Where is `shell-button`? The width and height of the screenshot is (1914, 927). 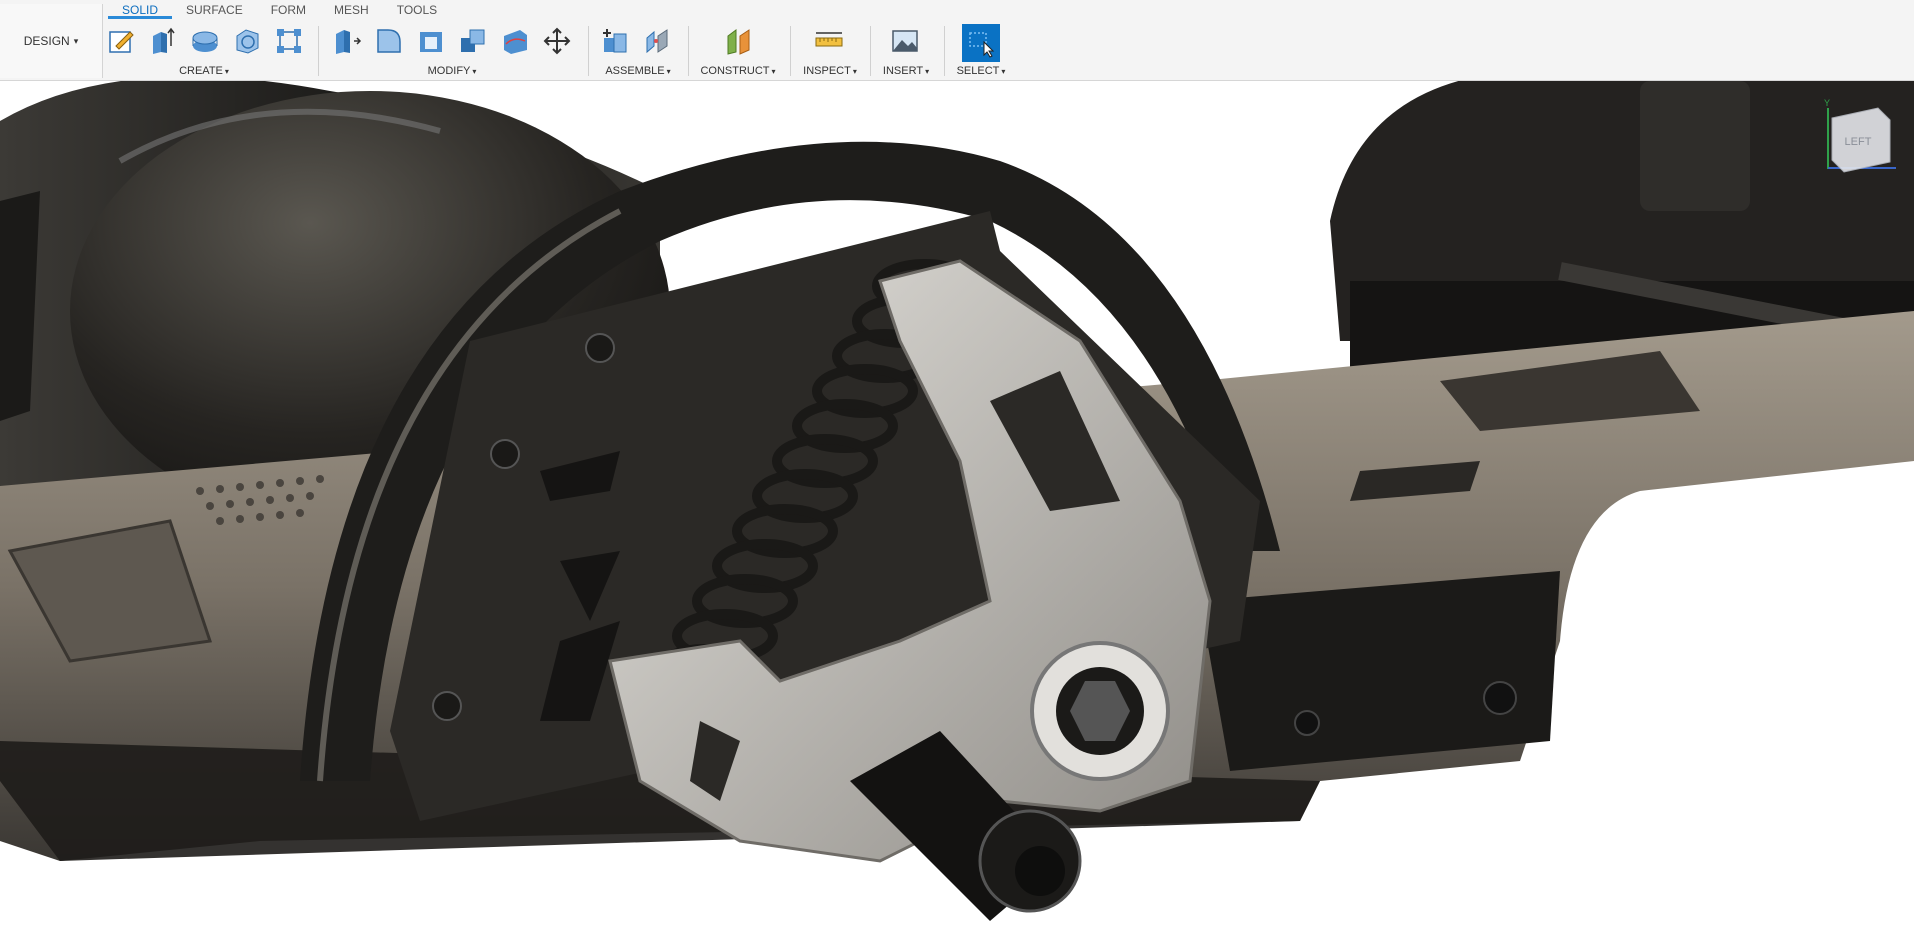
shell-button is located at coordinates (431, 41).